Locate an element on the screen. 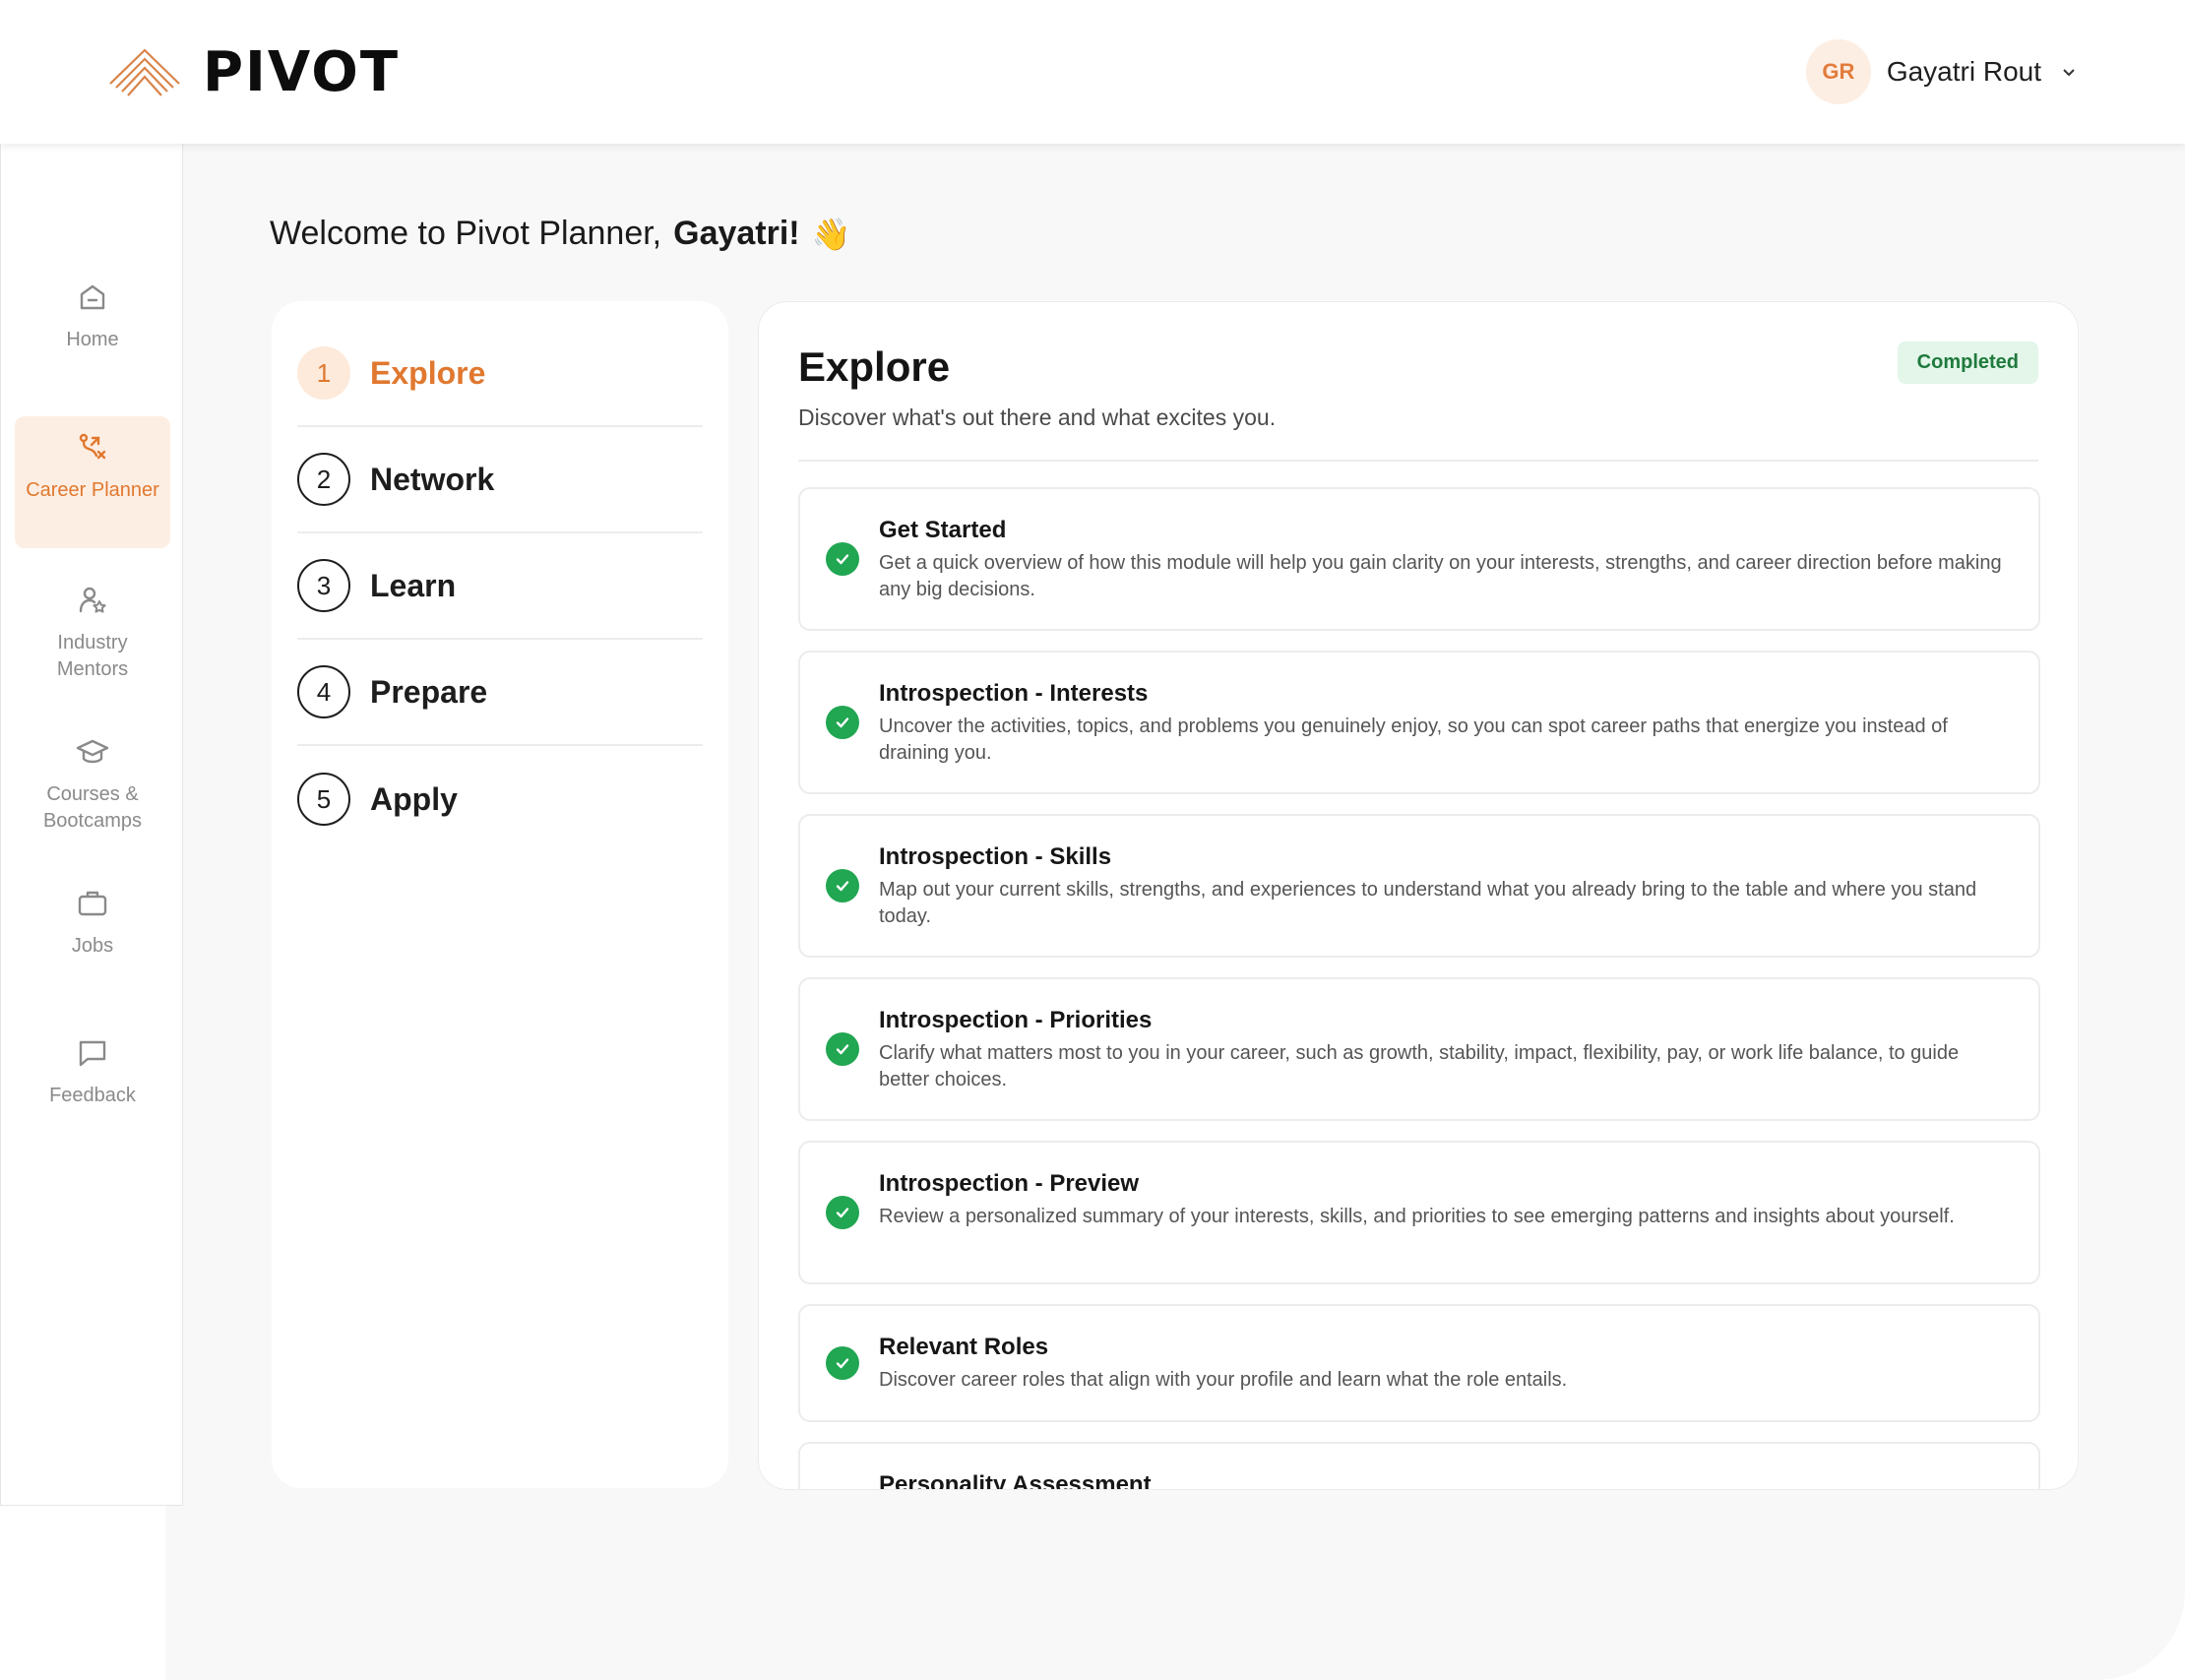 The width and height of the screenshot is (2185, 1680). module-title: Introspection - Skills is located at coordinates (996, 856).